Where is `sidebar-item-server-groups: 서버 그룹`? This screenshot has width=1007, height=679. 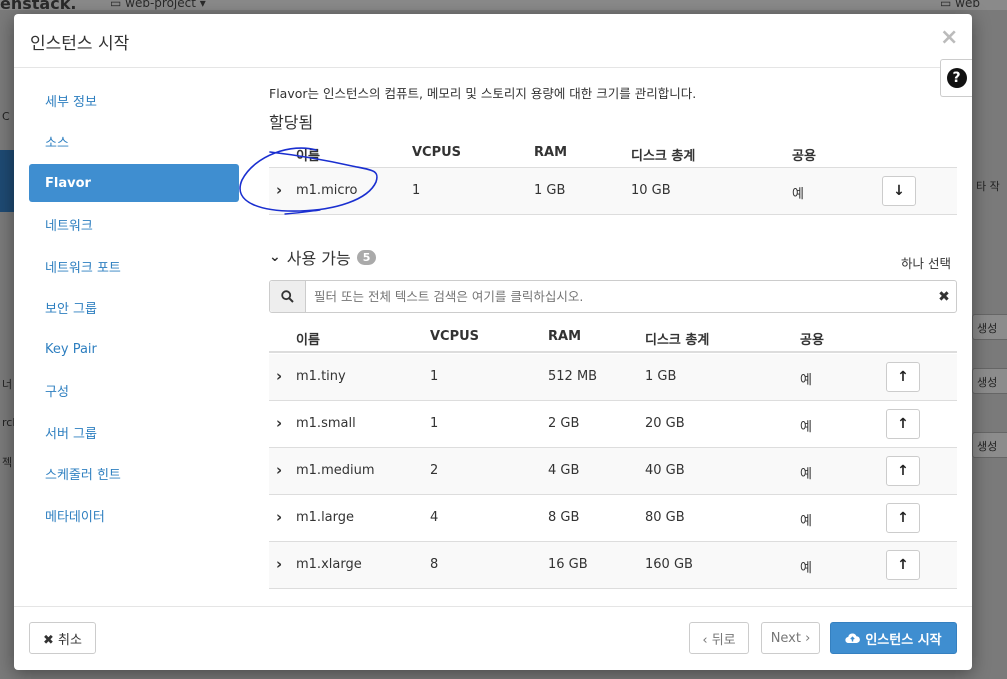 sidebar-item-server-groups: 서버 그룹 is located at coordinates (134, 432).